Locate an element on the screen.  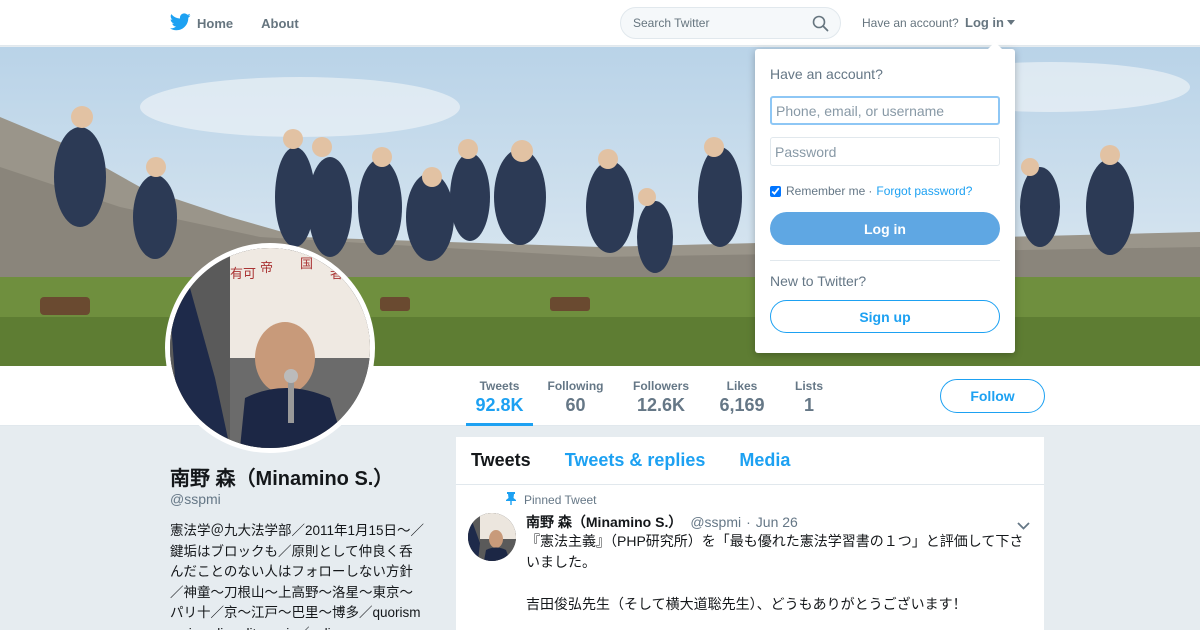
stat-value: 12.6K is located at coordinates (661, 405).